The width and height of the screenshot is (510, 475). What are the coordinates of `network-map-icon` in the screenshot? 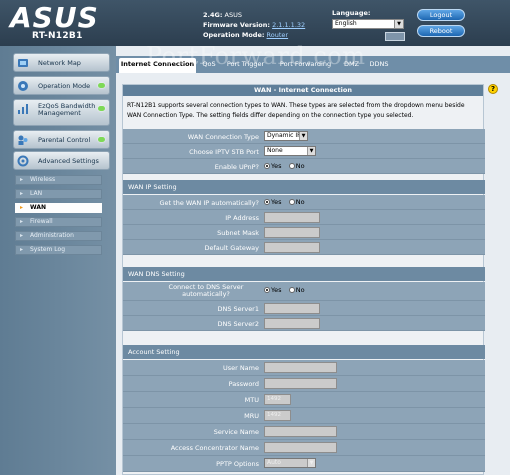 It's located at (23, 63).